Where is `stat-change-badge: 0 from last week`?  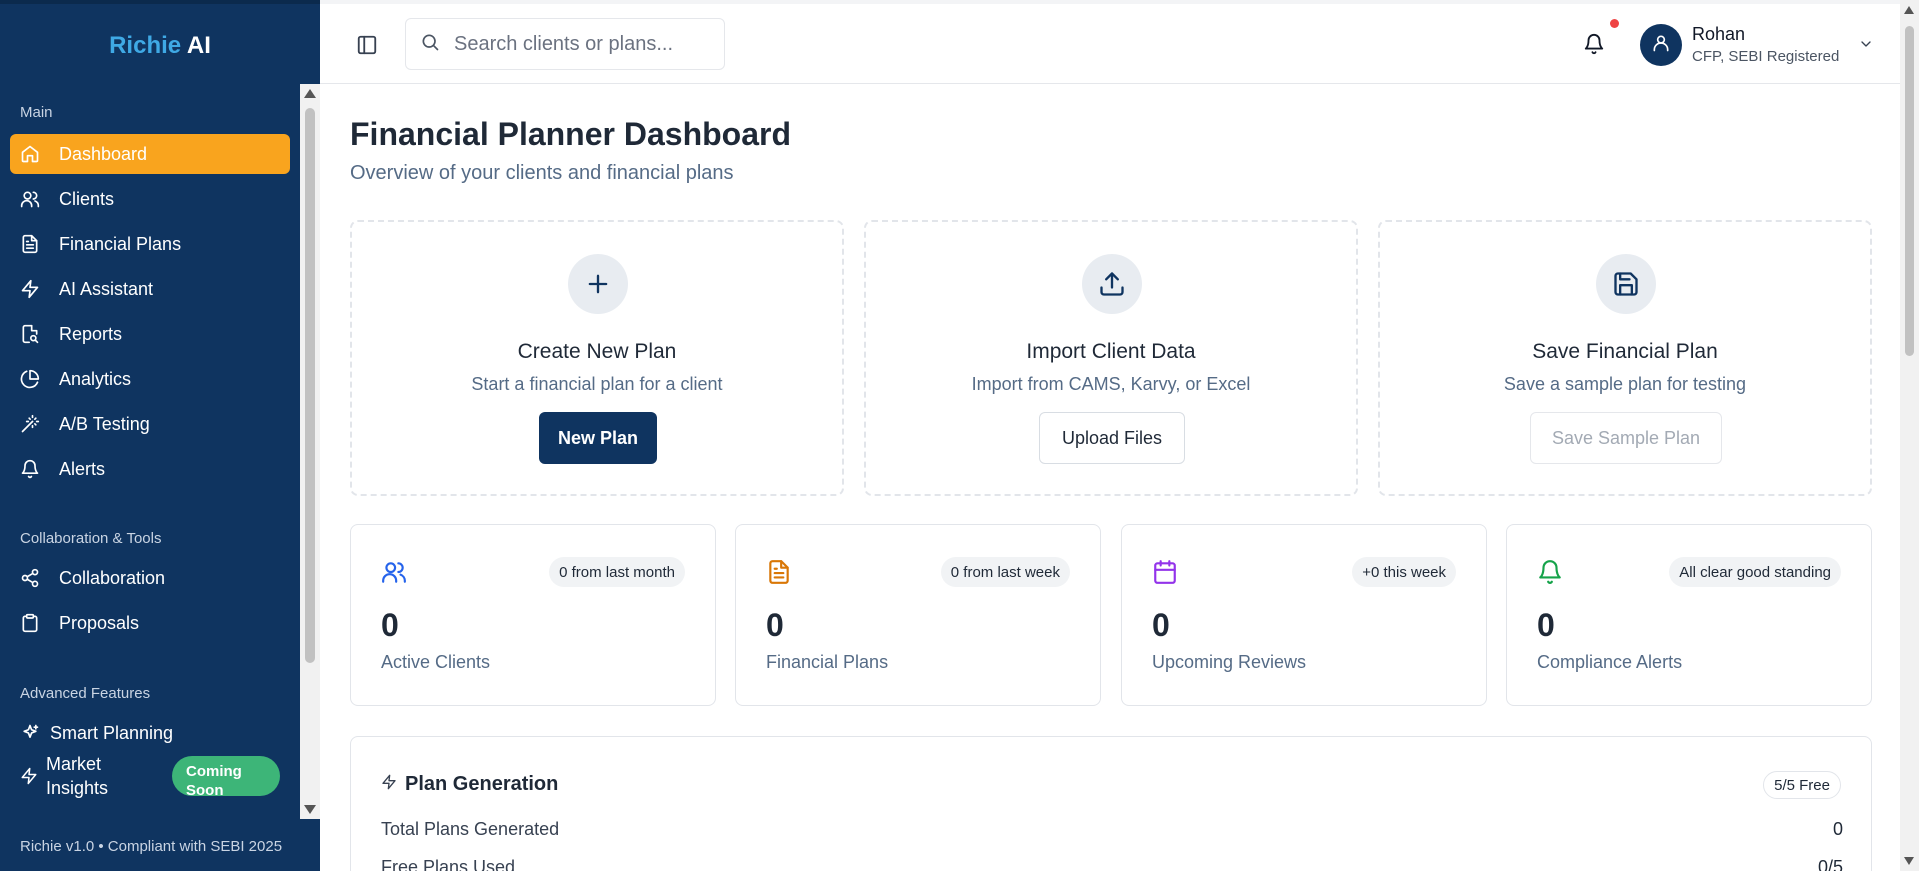
stat-change-badge: 0 from last week is located at coordinates (1005, 572).